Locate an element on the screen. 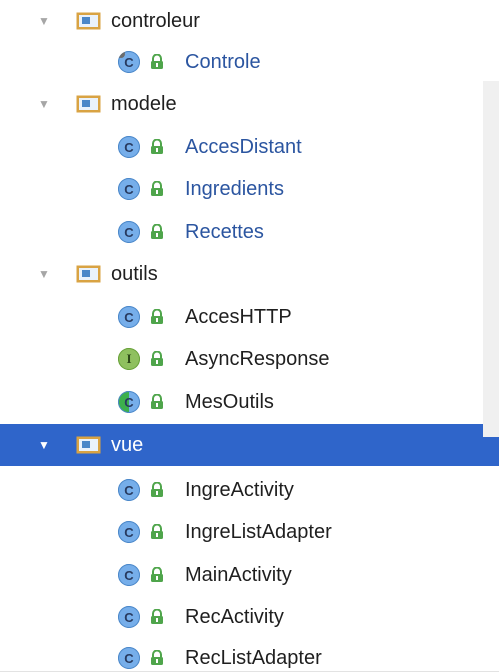 This screenshot has height=672, width=499. class-label: AccesHTTP is located at coordinates (238, 317).